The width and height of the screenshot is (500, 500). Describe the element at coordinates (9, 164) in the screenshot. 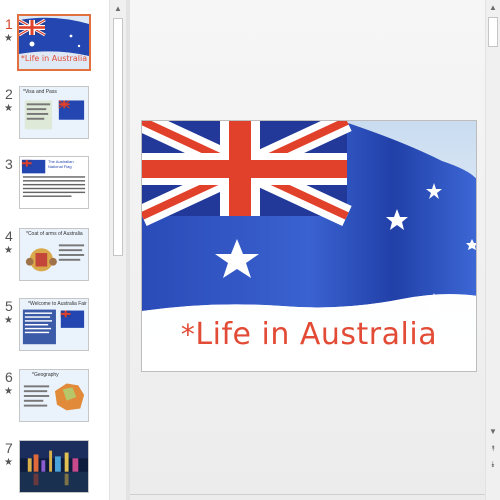

I see `slide-number: 3` at that location.